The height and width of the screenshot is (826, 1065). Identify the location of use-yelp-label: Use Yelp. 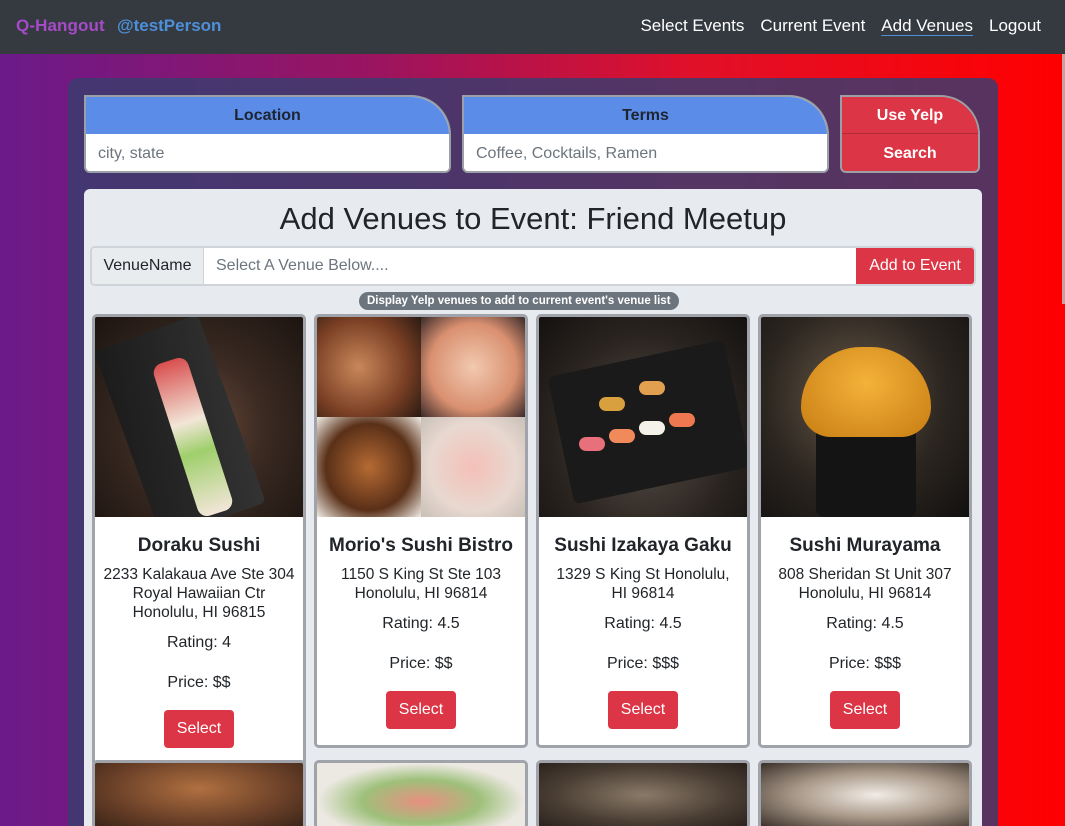
(910, 115).